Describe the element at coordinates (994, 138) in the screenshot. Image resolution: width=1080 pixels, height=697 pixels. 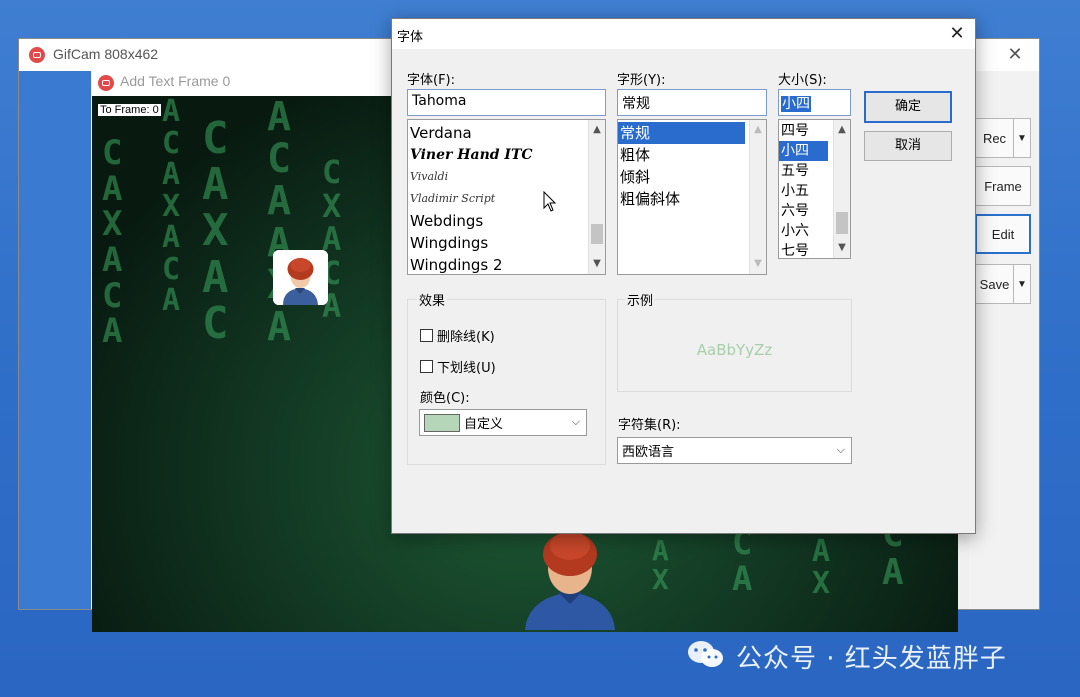
I see `rec-label: Rec` at that location.